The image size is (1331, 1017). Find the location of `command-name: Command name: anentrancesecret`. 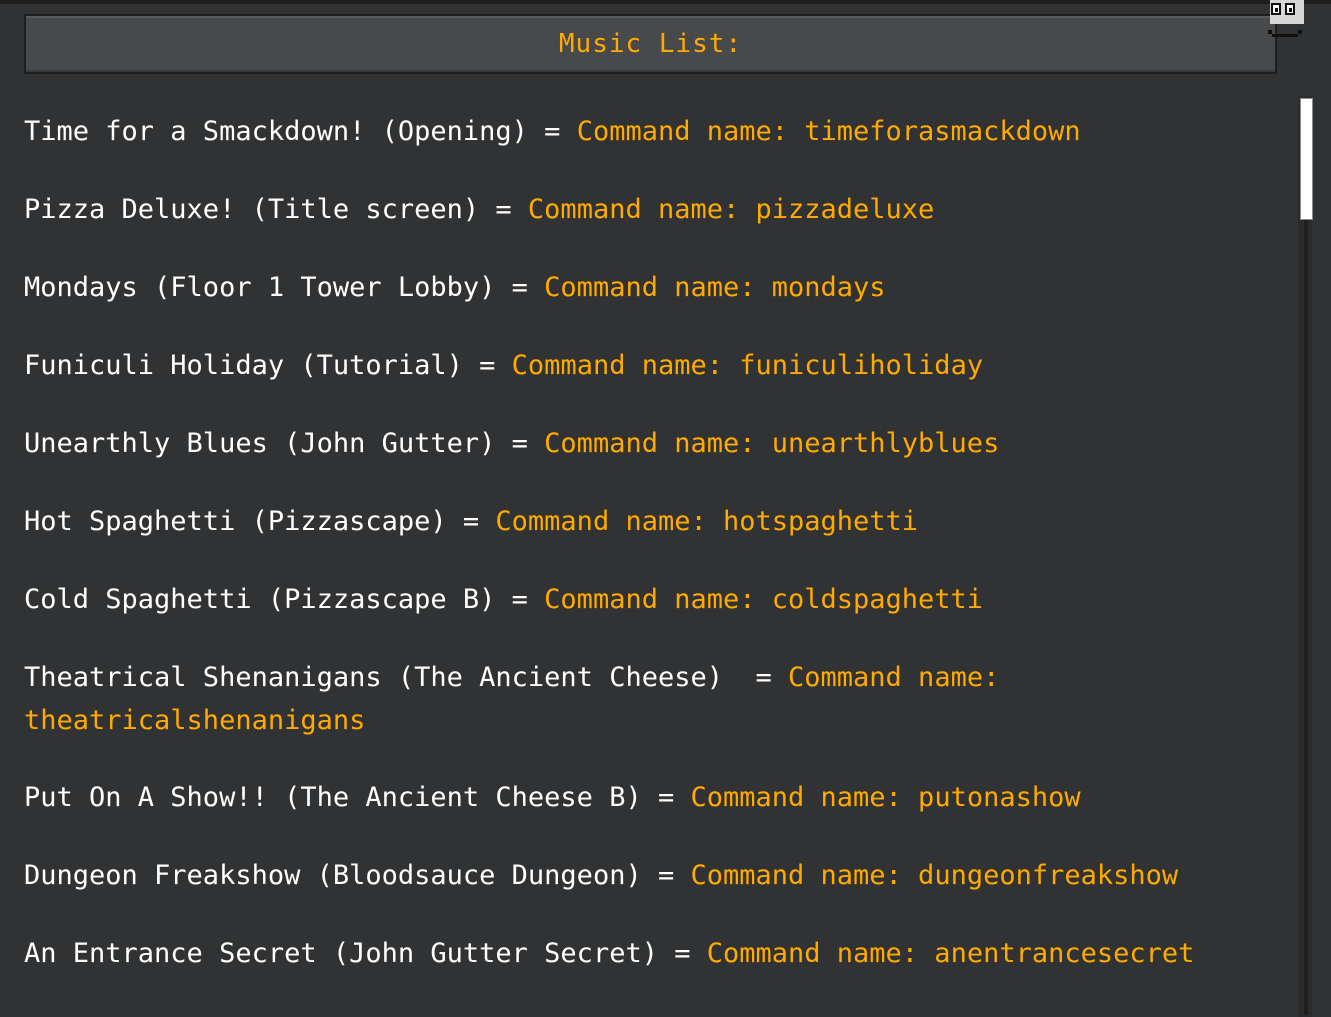

command-name: Command name: anentrancesecret is located at coordinates (950, 953).